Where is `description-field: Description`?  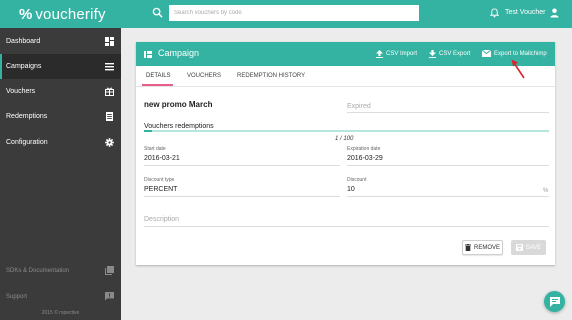 description-field: Description is located at coordinates (161, 219).